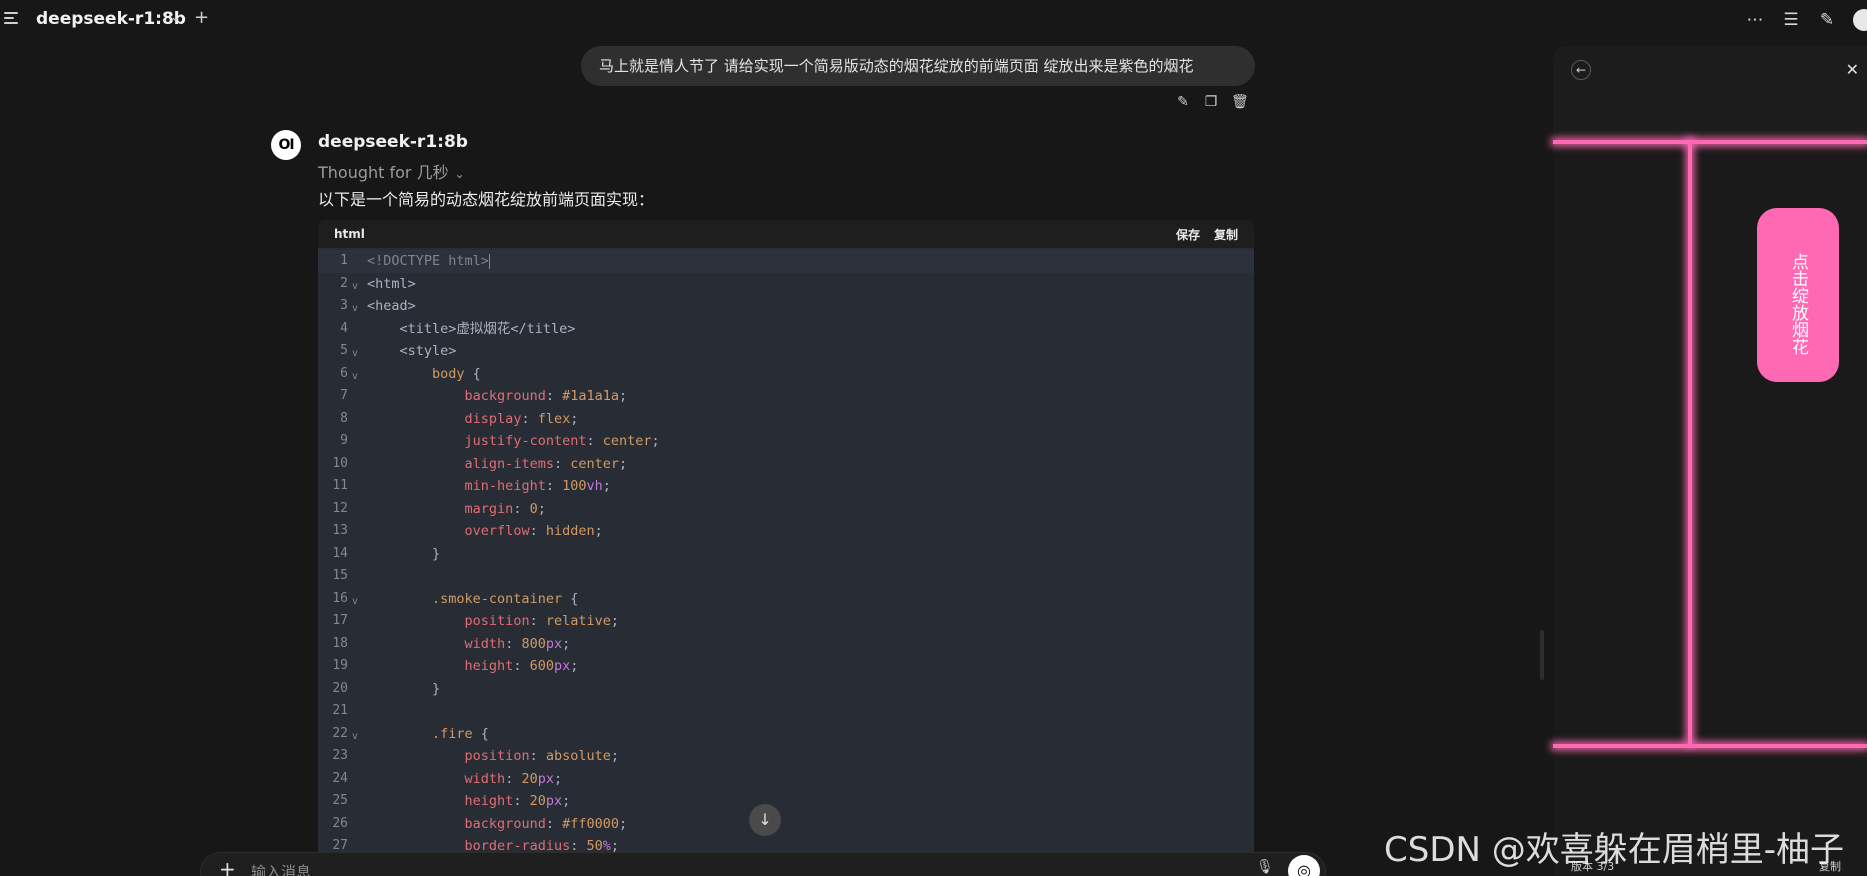 Image resolution: width=1867 pixels, height=876 pixels. Describe the element at coordinates (340, 508) in the screenshot. I see `line-number: 12` at that location.